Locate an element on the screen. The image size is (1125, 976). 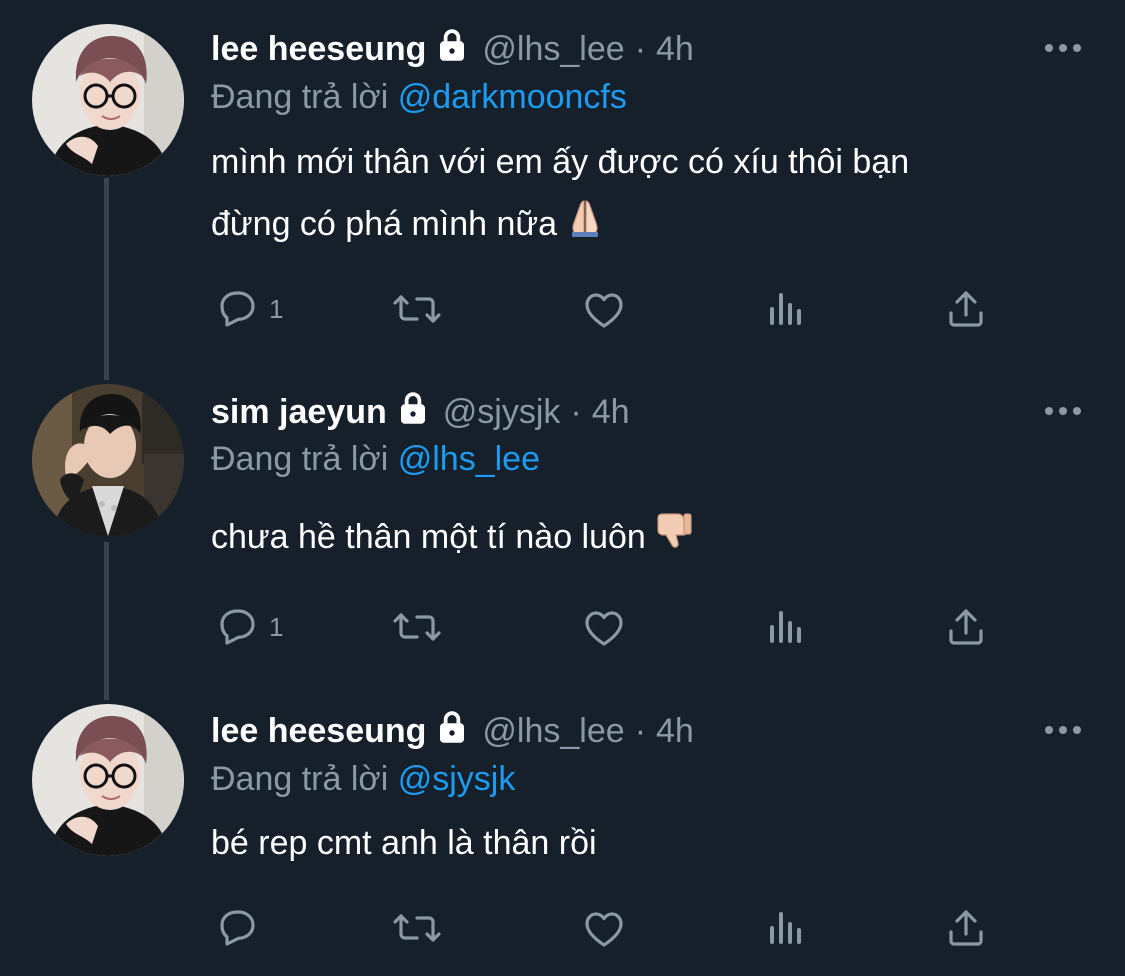
replying-to: Đang trả lời @lhs_lee is located at coordinates (375, 459).